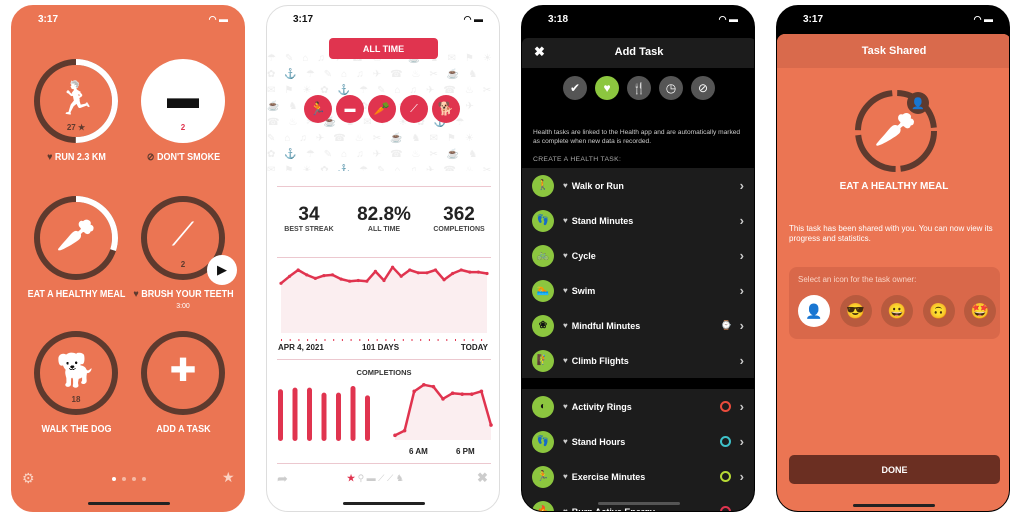  What do you see at coordinates (129, 479) in the screenshot?
I see `page-dots` at bounding box center [129, 479].